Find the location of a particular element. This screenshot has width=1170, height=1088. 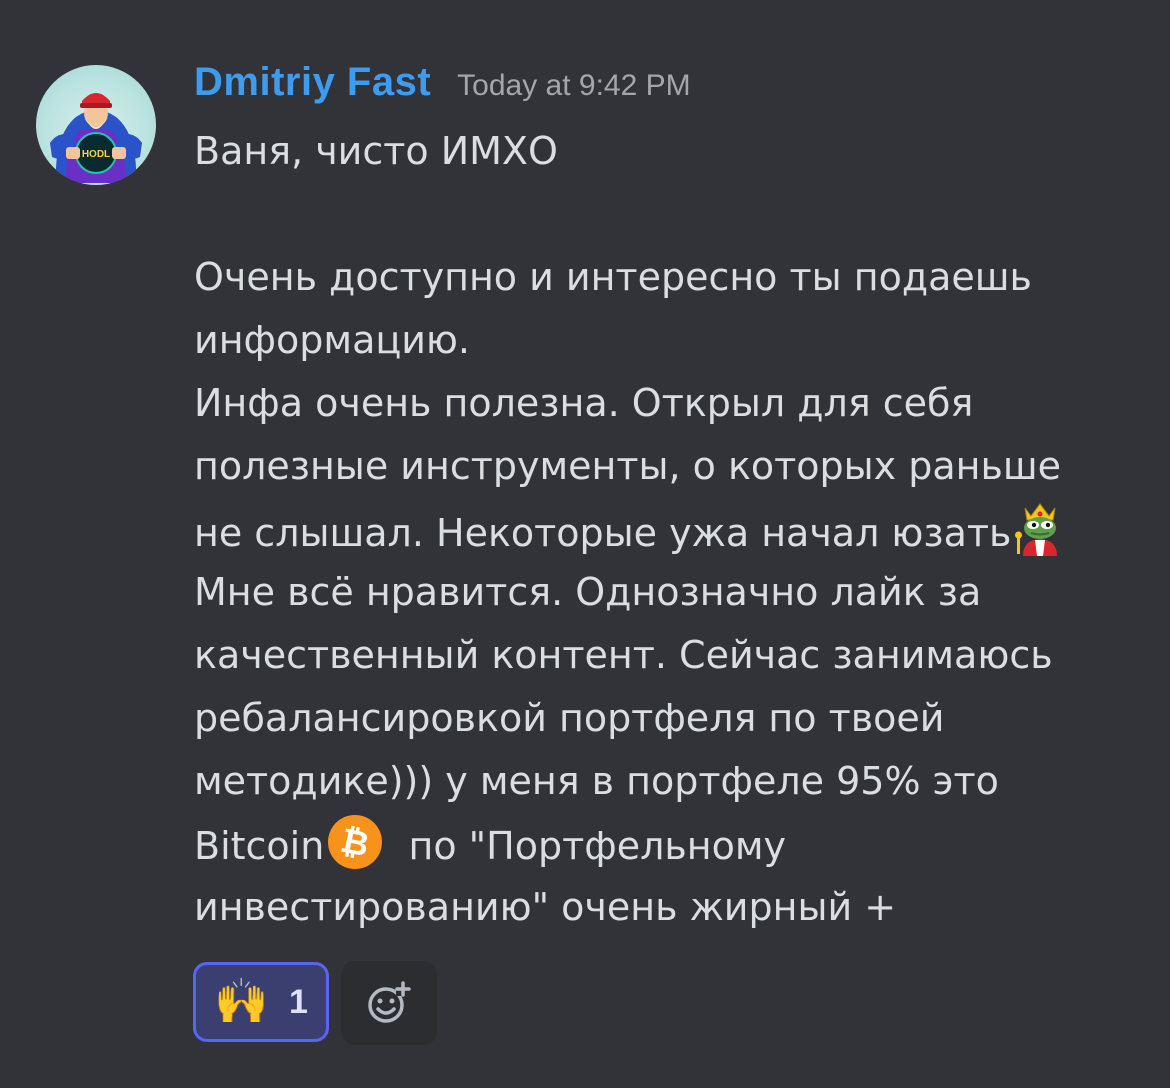

timestamp: Today at 9:42 PM is located at coordinates (573, 86).